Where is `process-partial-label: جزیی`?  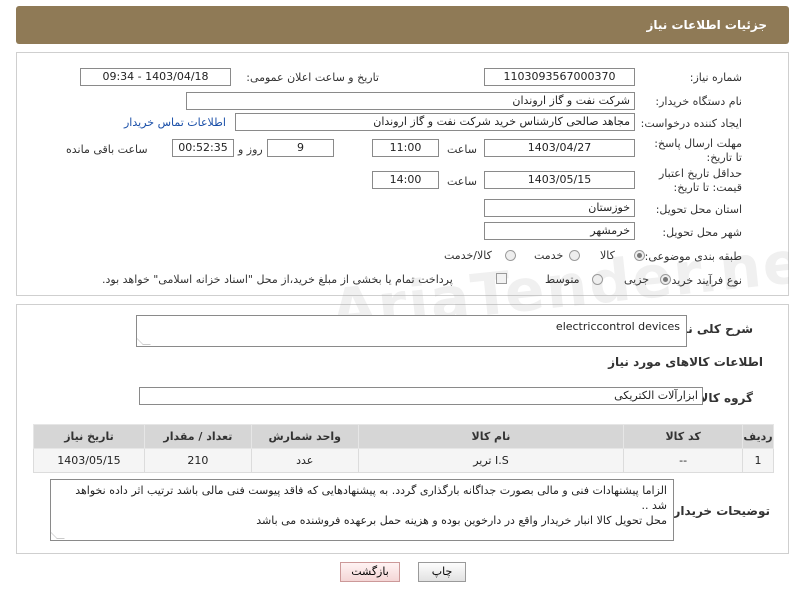
process-partial-label: جزیی is located at coordinates (637, 279).